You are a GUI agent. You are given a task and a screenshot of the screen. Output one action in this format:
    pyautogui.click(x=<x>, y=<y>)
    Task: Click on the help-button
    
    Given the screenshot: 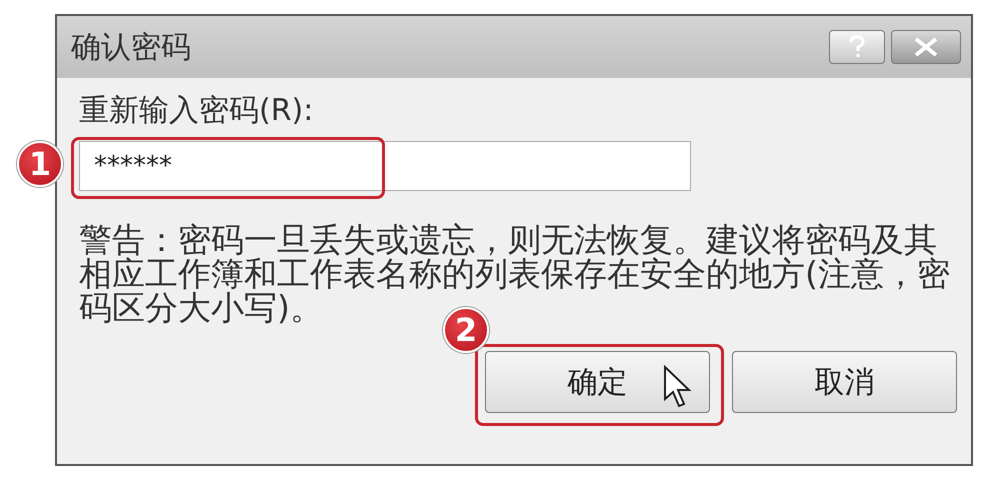 What is the action you would take?
    pyautogui.click(x=857, y=47)
    